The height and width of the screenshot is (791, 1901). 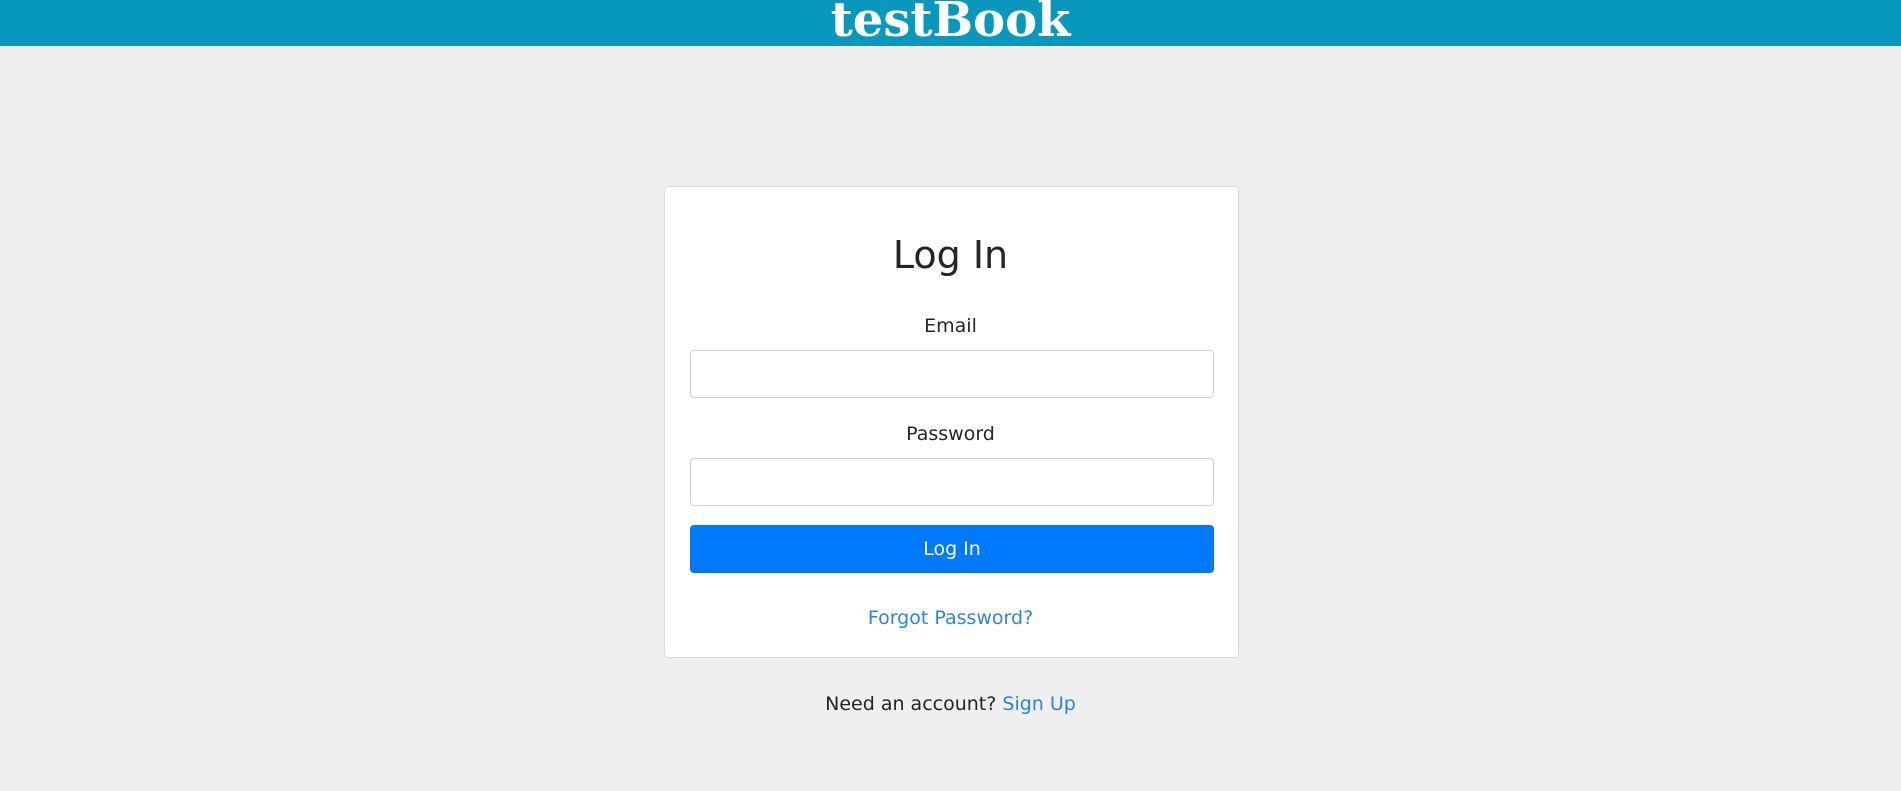 What do you see at coordinates (952, 549) in the screenshot?
I see `login-button: Log In` at bounding box center [952, 549].